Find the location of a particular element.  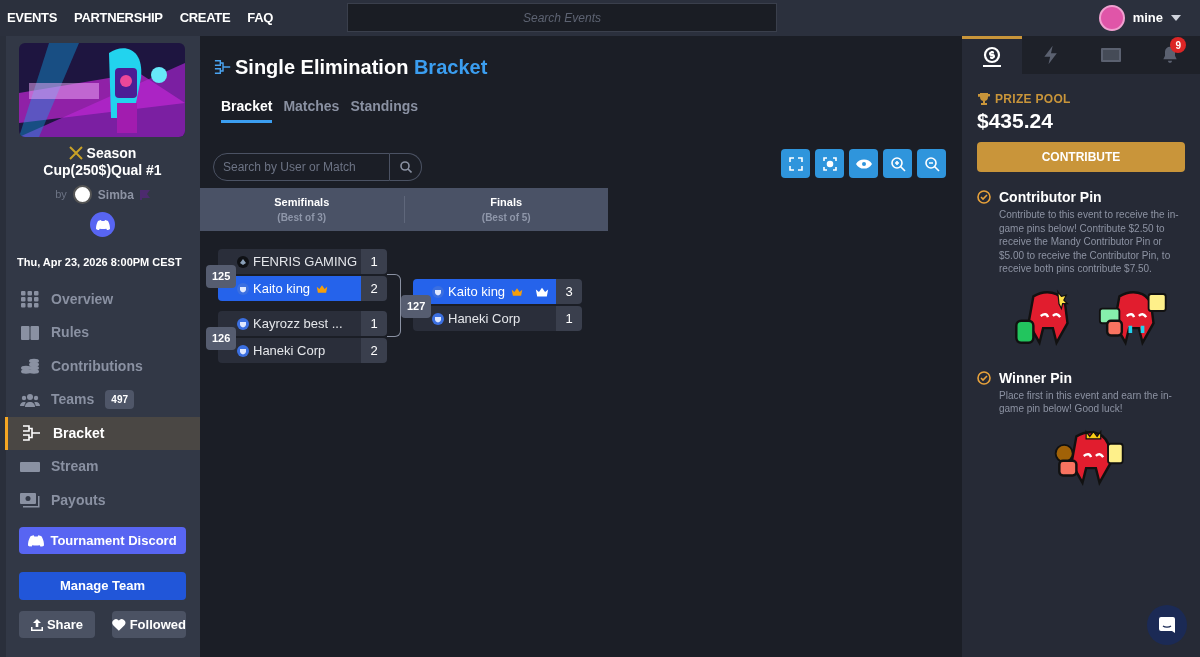

focus-icon is located at coordinates (829, 163).